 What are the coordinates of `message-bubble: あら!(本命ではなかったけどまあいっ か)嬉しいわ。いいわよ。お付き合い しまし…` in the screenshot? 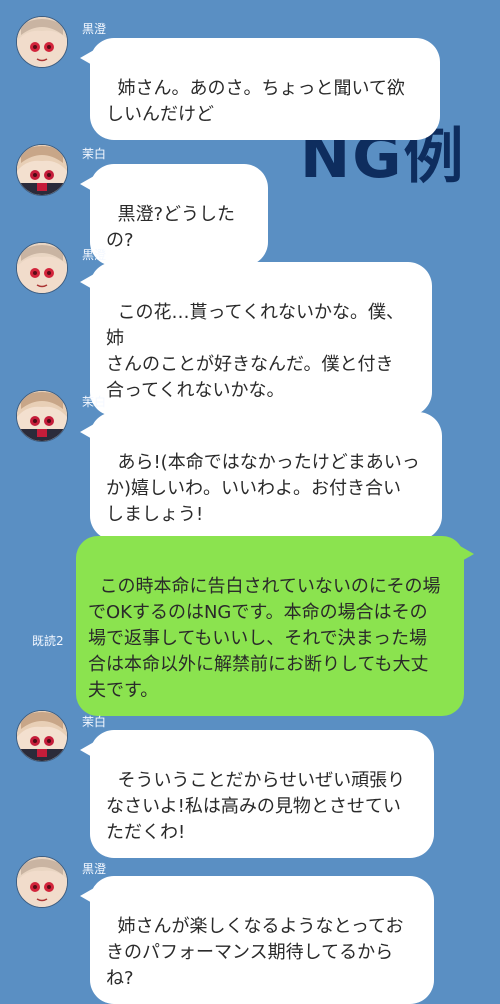 It's located at (261, 476).